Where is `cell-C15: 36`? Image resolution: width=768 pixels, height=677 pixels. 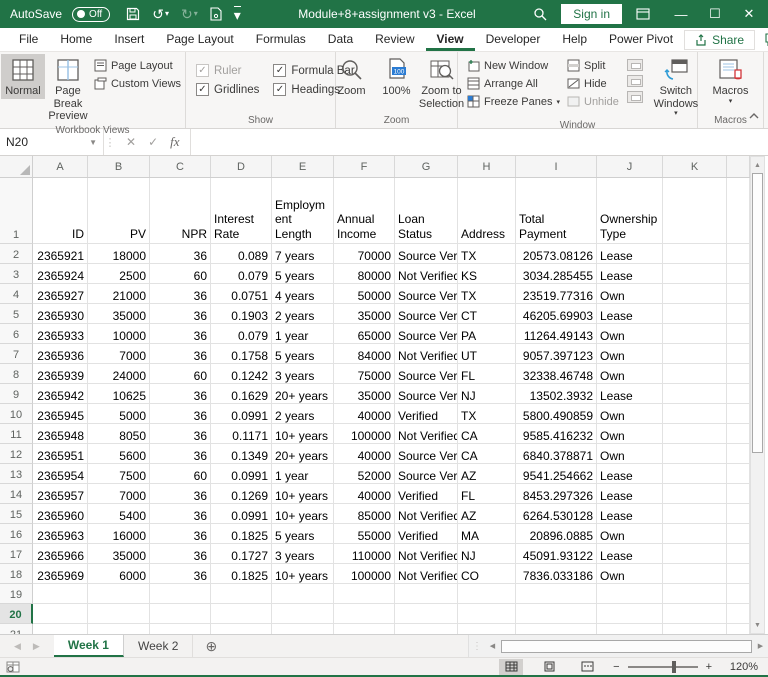 cell-C15: 36 is located at coordinates (180, 514).